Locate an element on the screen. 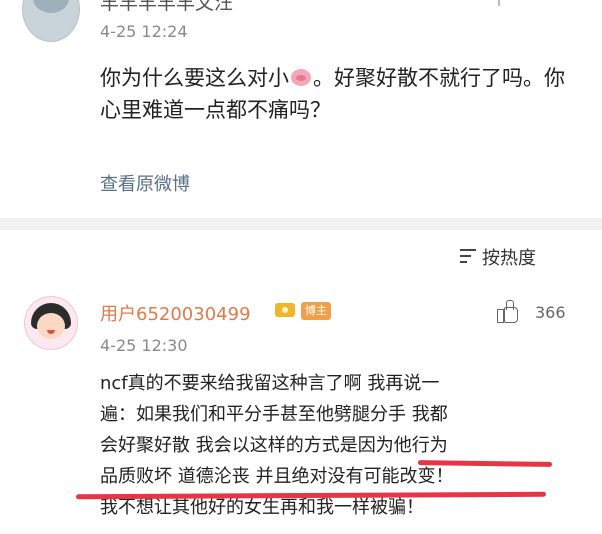  top-post-content: 你为什么要这么对小 。好聚好散不就行了吗。你心里难道一点都不痛吗？ is located at coordinates (335, 94).